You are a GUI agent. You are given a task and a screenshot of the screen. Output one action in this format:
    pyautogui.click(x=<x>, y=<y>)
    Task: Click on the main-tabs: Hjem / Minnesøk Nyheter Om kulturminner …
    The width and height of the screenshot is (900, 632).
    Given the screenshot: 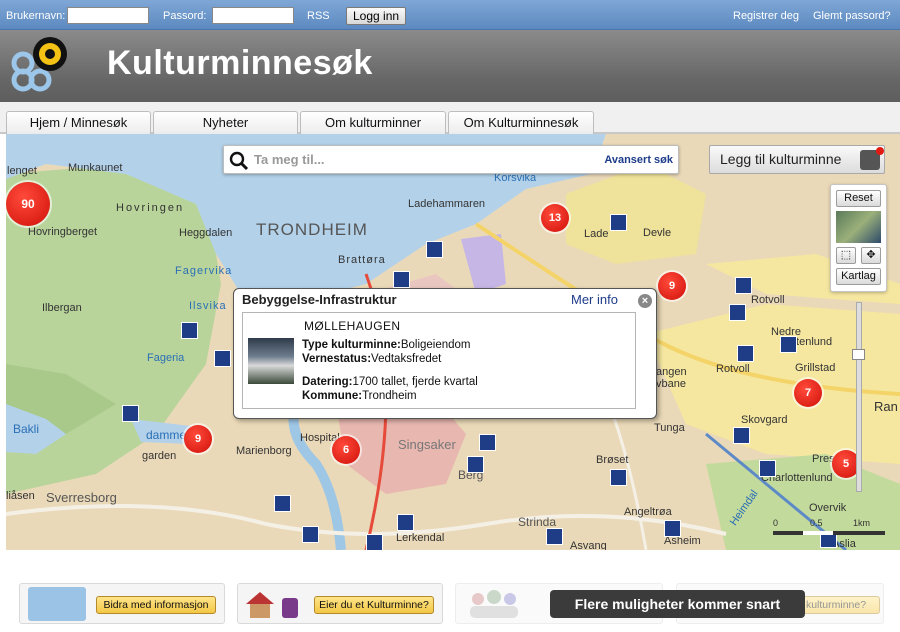 What is the action you would take?
    pyautogui.click(x=450, y=118)
    